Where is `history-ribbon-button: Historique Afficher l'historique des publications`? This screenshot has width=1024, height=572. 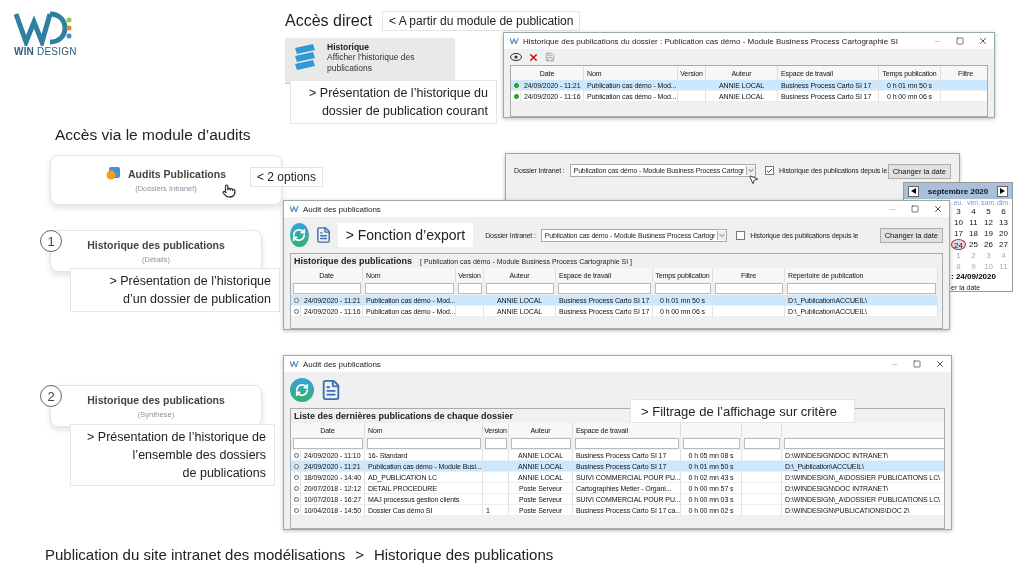
history-ribbon-button: Historique Afficher l'historique des publications is located at coordinates (370, 61).